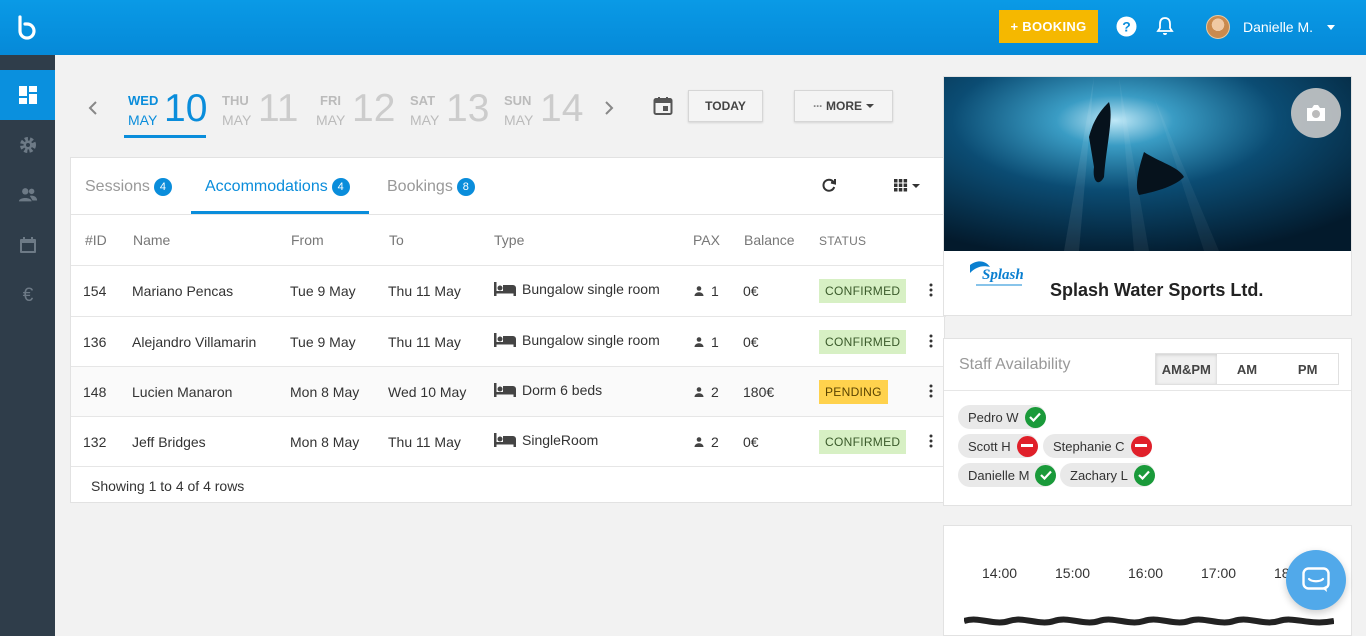 The height and width of the screenshot is (636, 1366). I want to click on dots-icon: ···, so click(818, 106).